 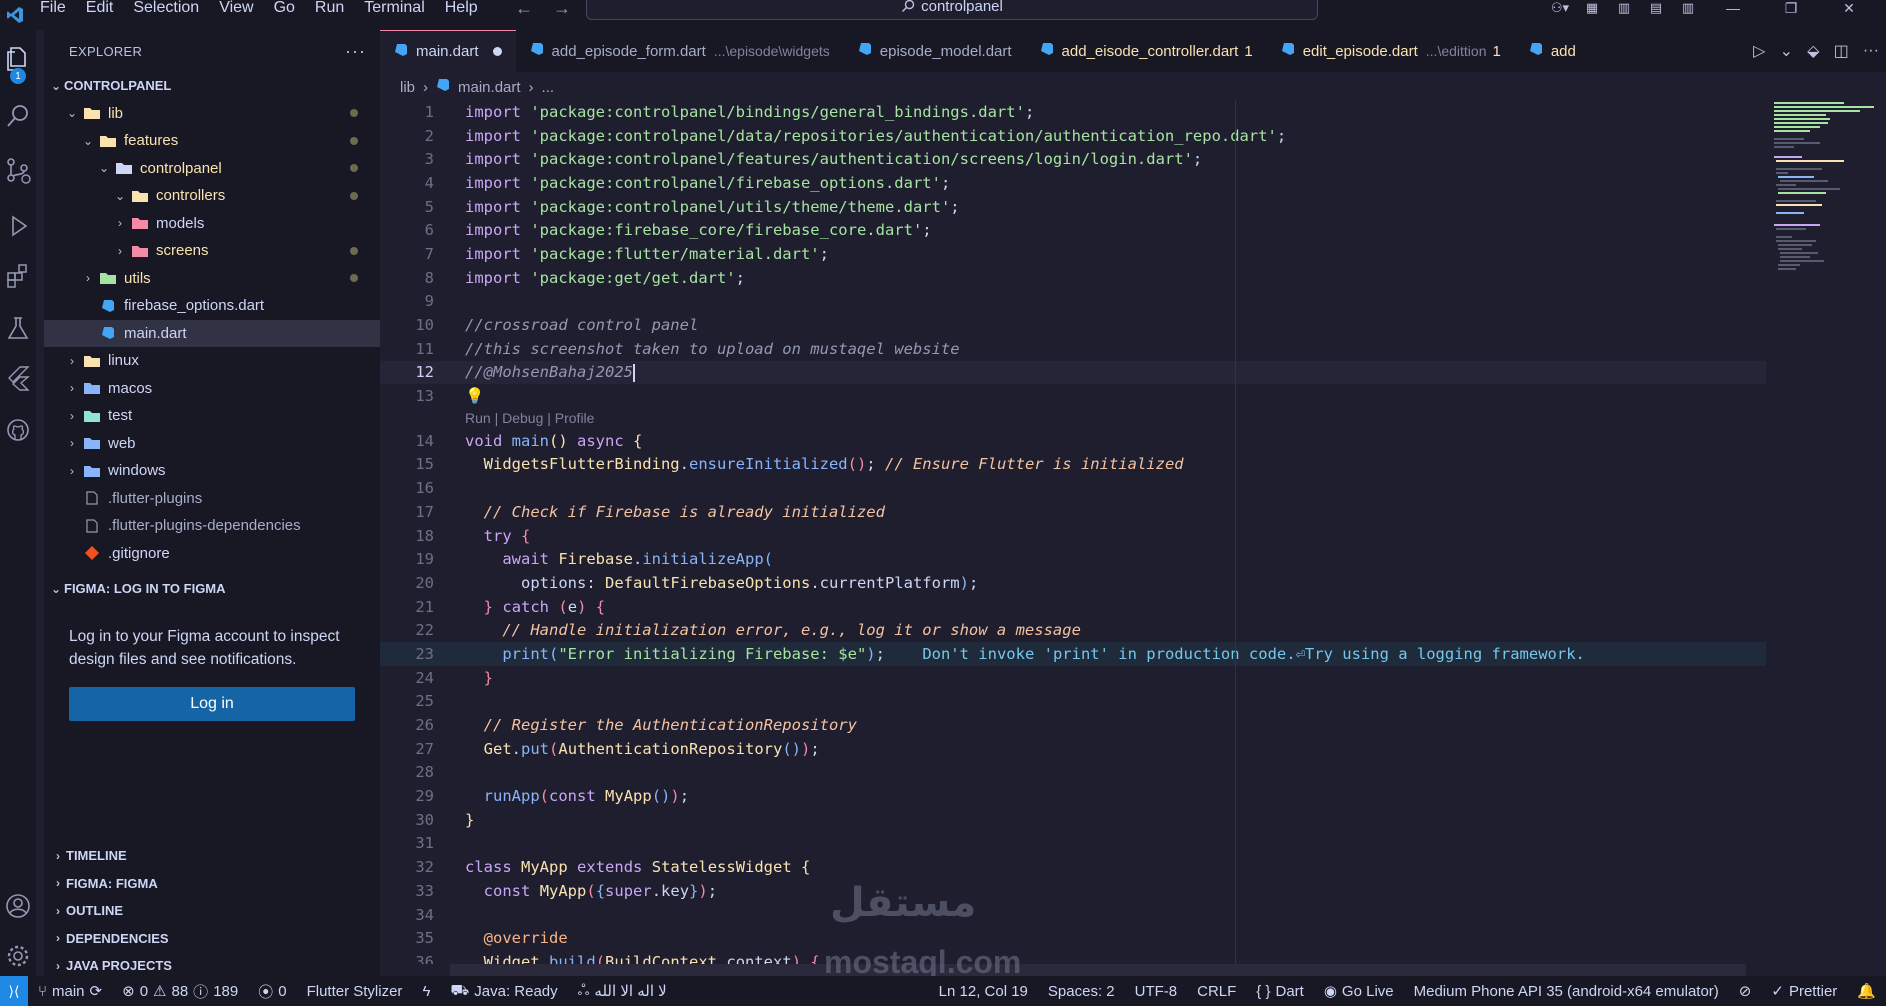 I want to click on tab-add-partial: add, so click(x=1552, y=51).